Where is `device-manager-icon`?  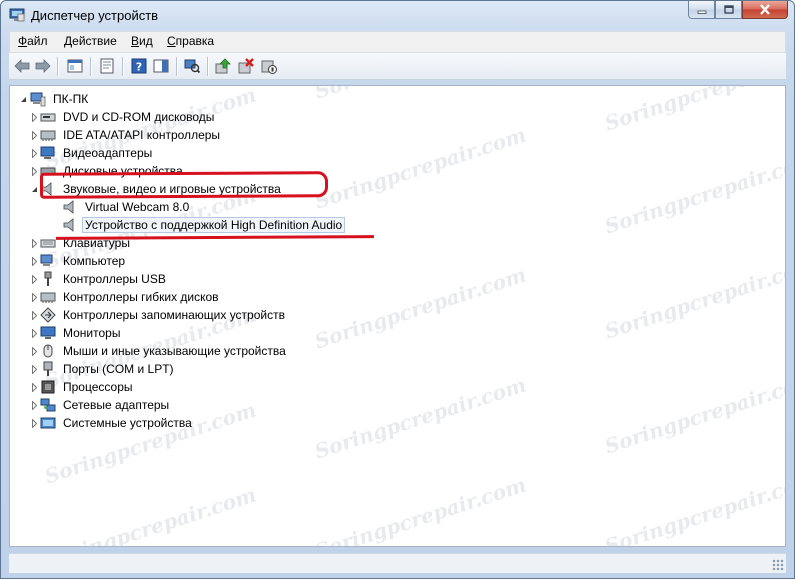 device-manager-icon is located at coordinates (17, 15).